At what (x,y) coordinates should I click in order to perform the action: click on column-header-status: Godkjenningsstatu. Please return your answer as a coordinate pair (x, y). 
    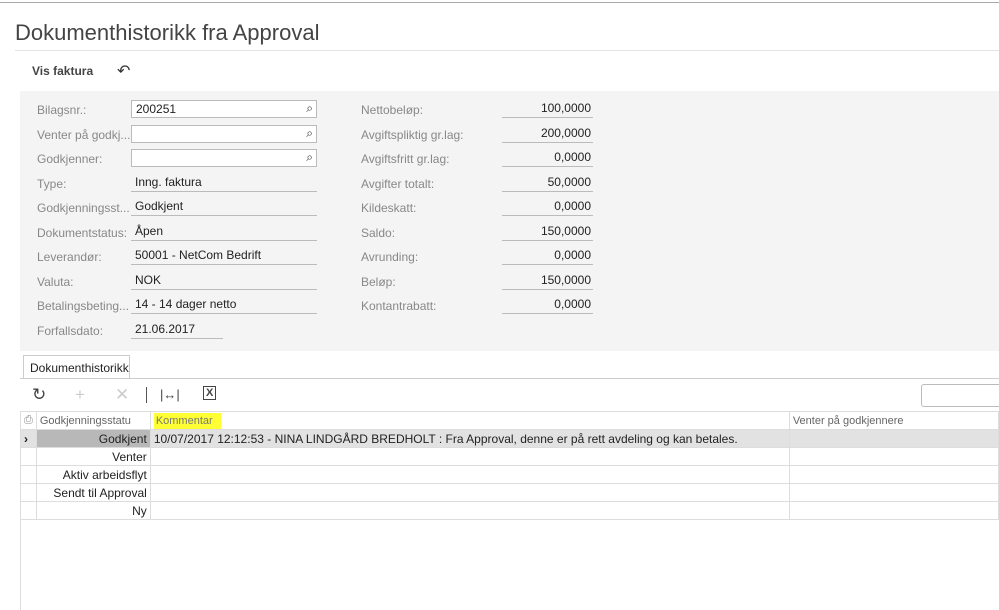
    Looking at the image, I should click on (93, 420).